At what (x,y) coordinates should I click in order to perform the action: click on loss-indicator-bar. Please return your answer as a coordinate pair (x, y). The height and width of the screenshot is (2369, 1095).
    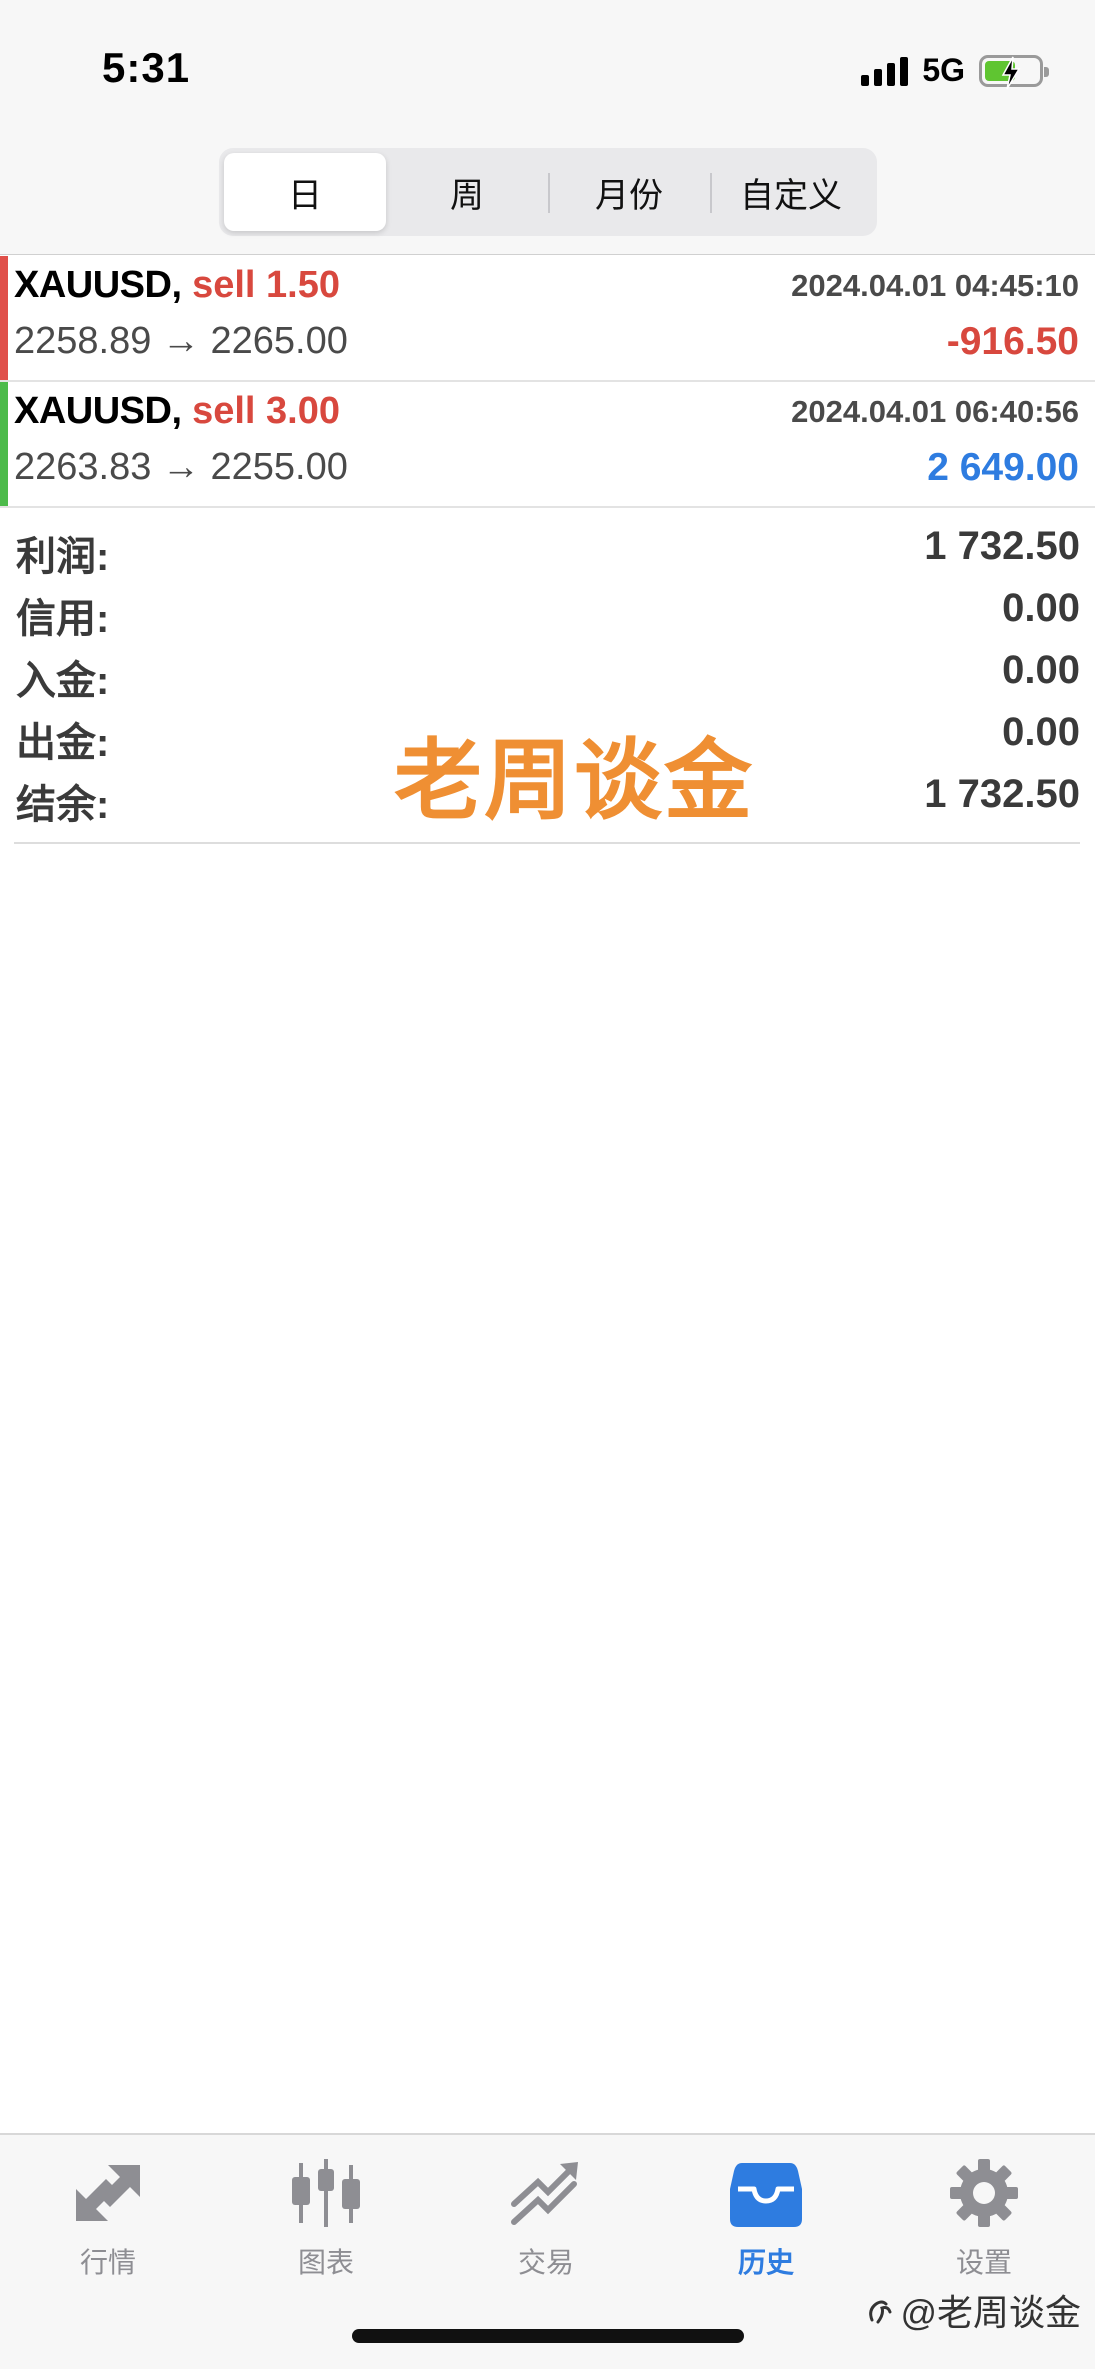
    Looking at the image, I should click on (4, 318).